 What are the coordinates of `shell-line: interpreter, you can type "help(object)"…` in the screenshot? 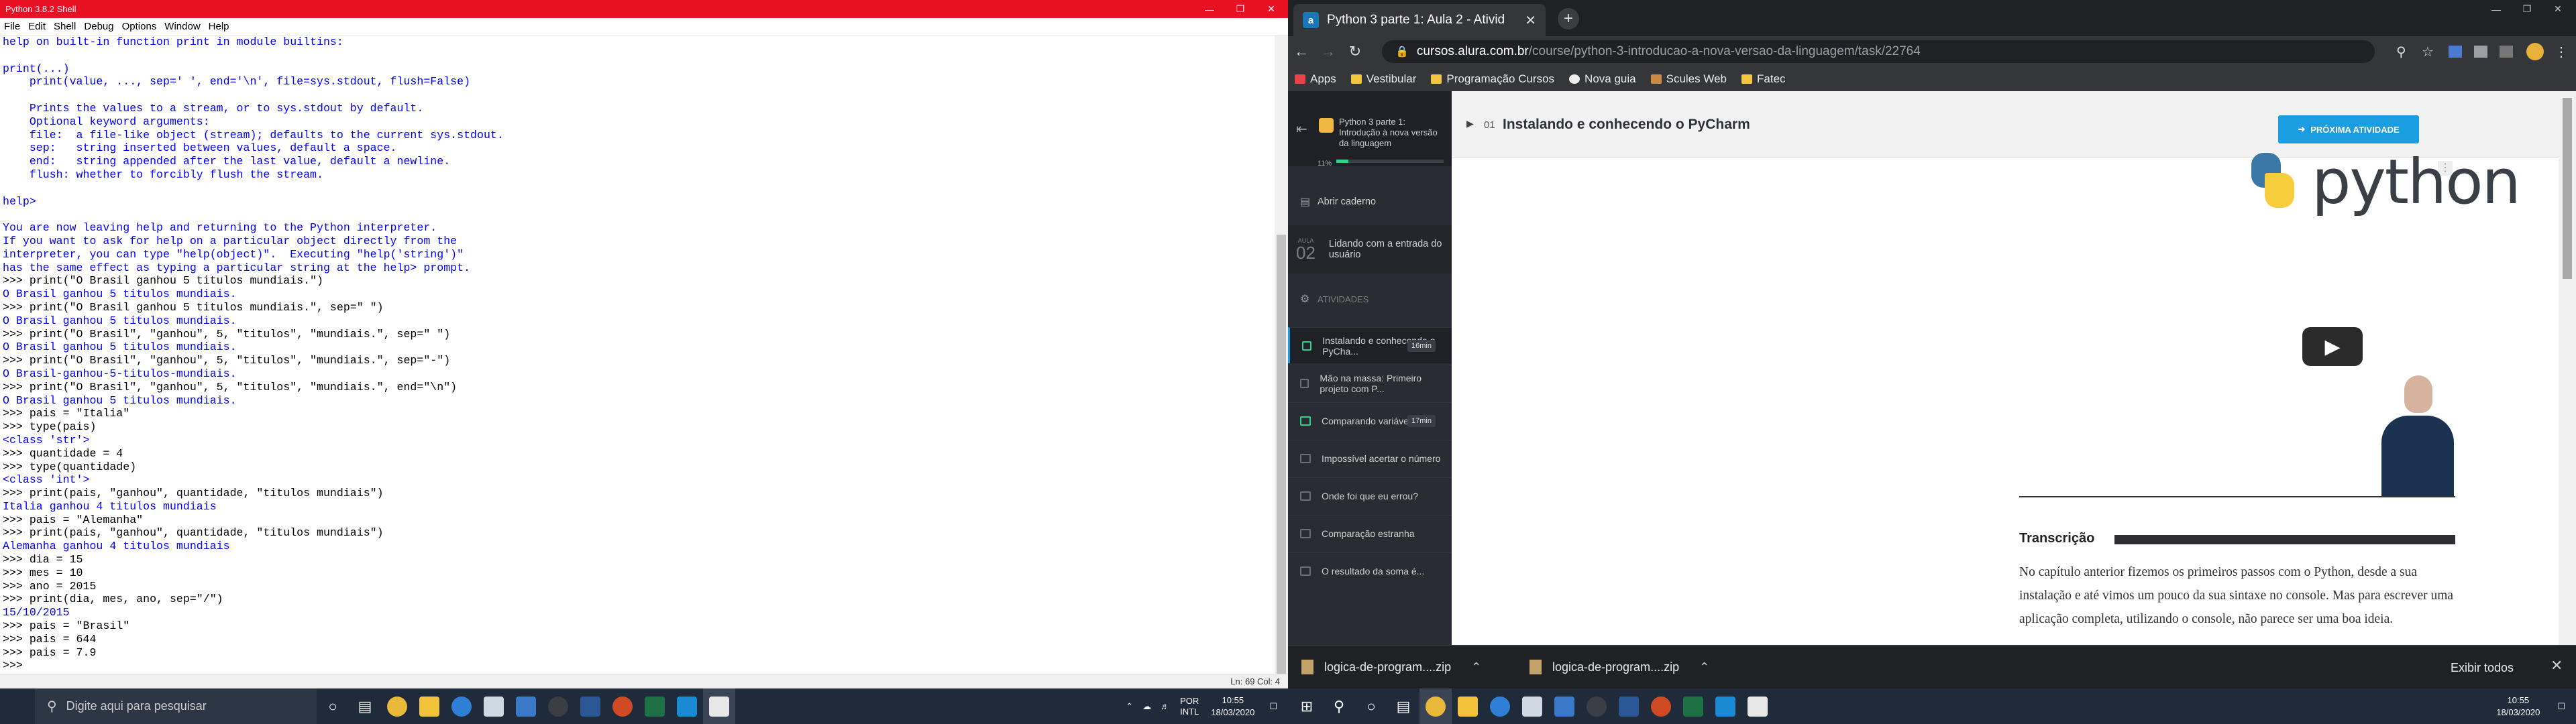 It's located at (233, 254).